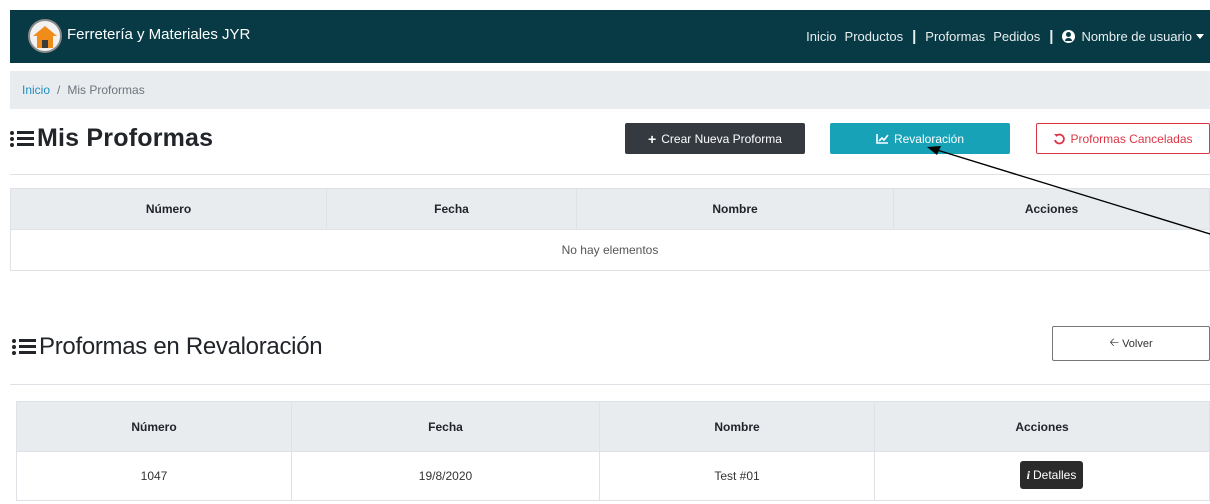 This screenshot has width=1210, height=504. What do you see at coordinates (1114, 342) in the screenshot?
I see `arrow-left-icon: 🡠` at bounding box center [1114, 342].